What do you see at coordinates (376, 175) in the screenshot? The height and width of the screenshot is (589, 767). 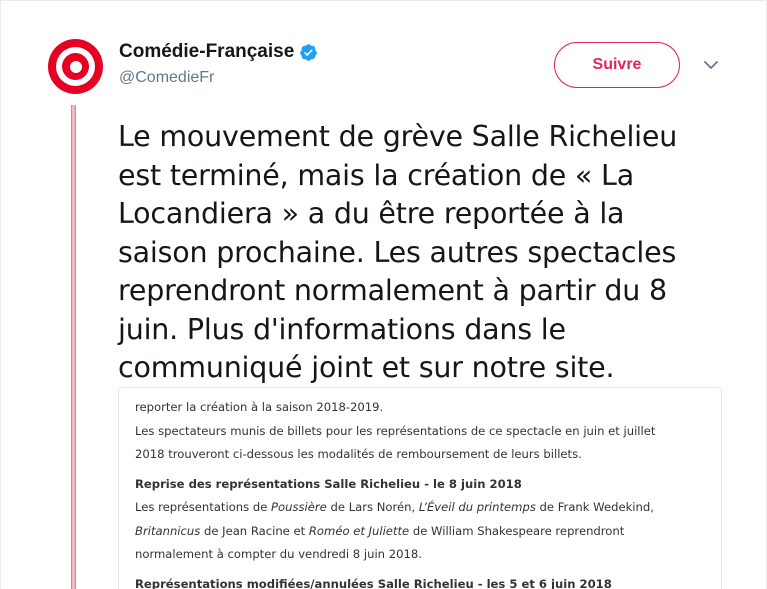 I see `tweet-text-line: est terminé, mais la création de « La` at bounding box center [376, 175].